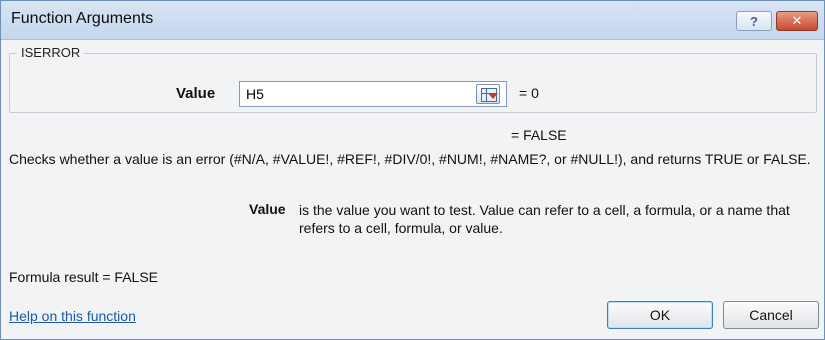  I want to click on dialog-title: Function Arguments, so click(82, 18).